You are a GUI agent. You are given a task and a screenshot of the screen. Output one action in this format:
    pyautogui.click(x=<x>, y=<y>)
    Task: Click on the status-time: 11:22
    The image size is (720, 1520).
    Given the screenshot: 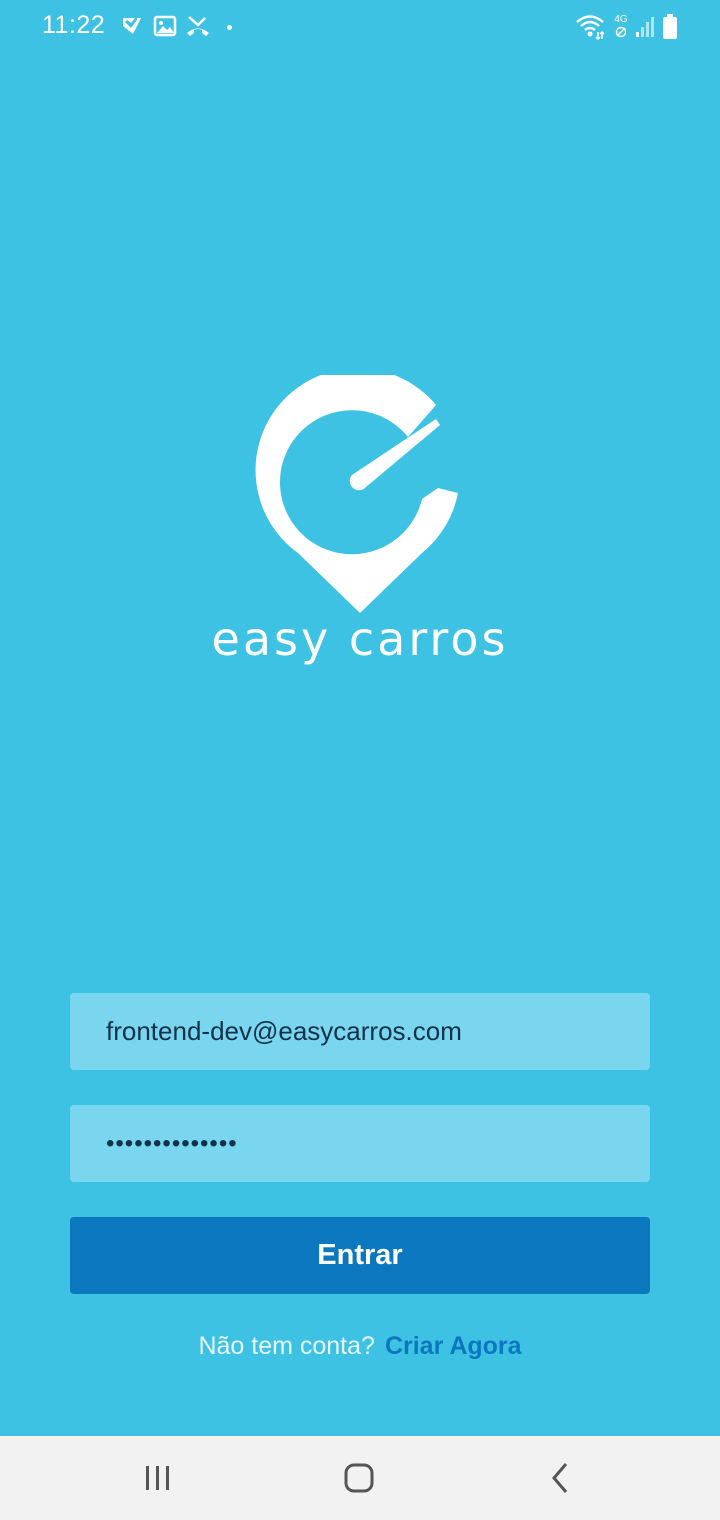 What is the action you would take?
    pyautogui.click(x=74, y=25)
    